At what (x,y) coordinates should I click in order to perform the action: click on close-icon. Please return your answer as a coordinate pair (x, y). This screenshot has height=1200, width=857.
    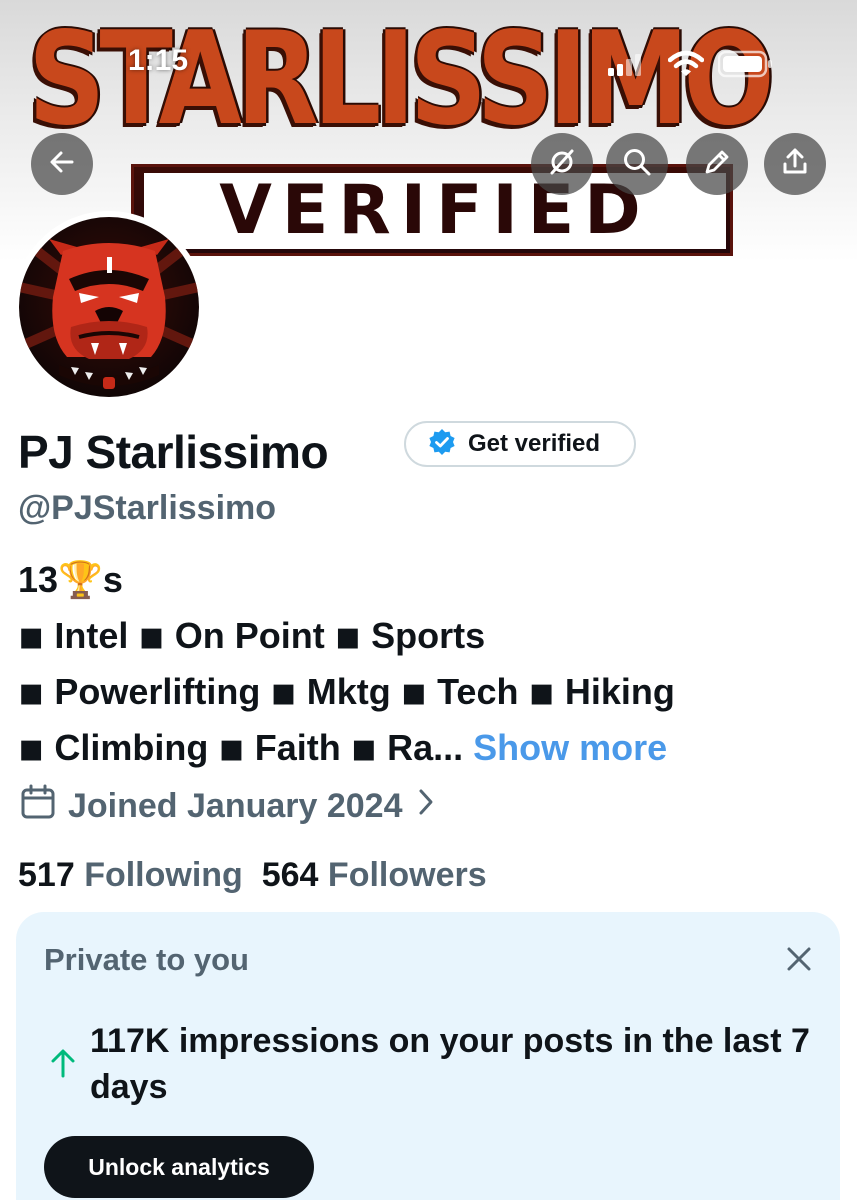
    Looking at the image, I should click on (799, 961).